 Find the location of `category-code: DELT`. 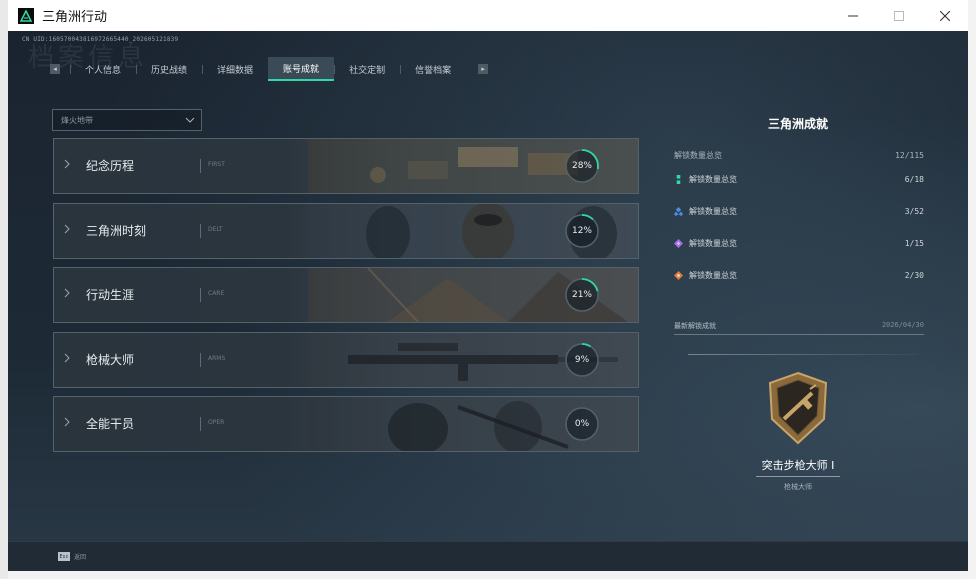

category-code: DELT is located at coordinates (215, 229).